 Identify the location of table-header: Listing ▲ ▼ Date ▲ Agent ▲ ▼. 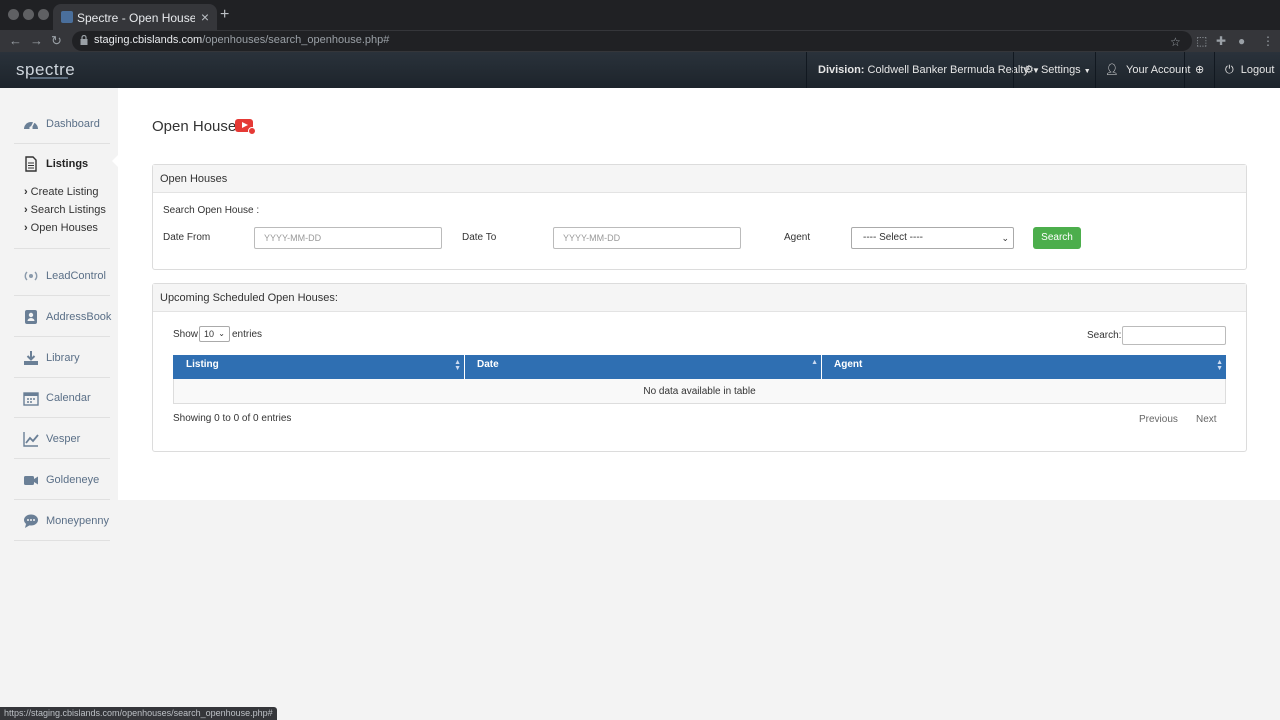
(699, 367).